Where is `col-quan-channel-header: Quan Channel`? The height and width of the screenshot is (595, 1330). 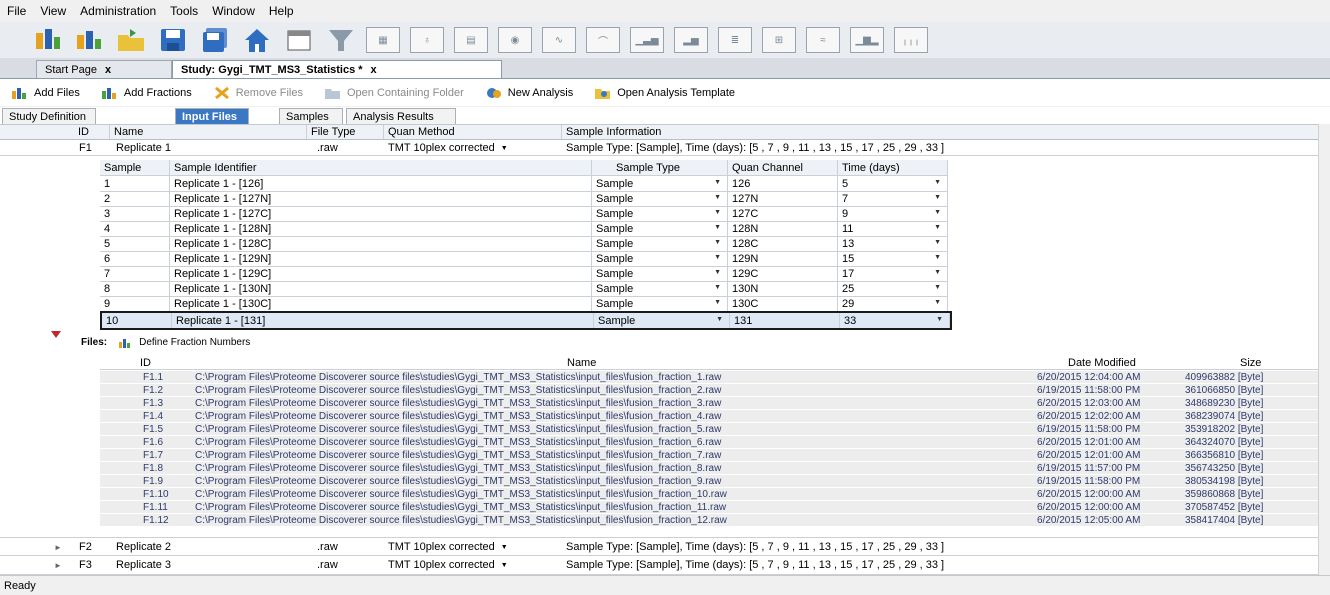 col-quan-channel-header: Quan Channel is located at coordinates (783, 167).